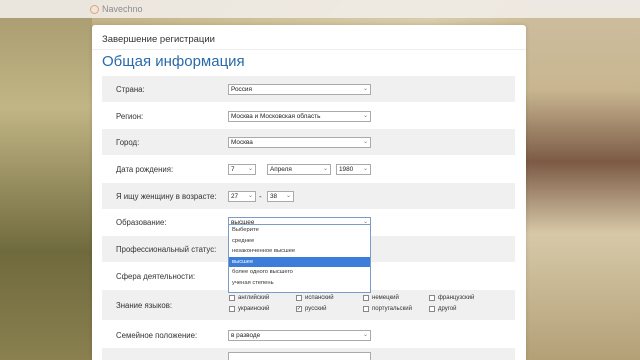 Image resolution: width=640 pixels, height=360 pixels. Describe the element at coordinates (385, 298) in the screenshot. I see `language-name: немецкий` at that location.